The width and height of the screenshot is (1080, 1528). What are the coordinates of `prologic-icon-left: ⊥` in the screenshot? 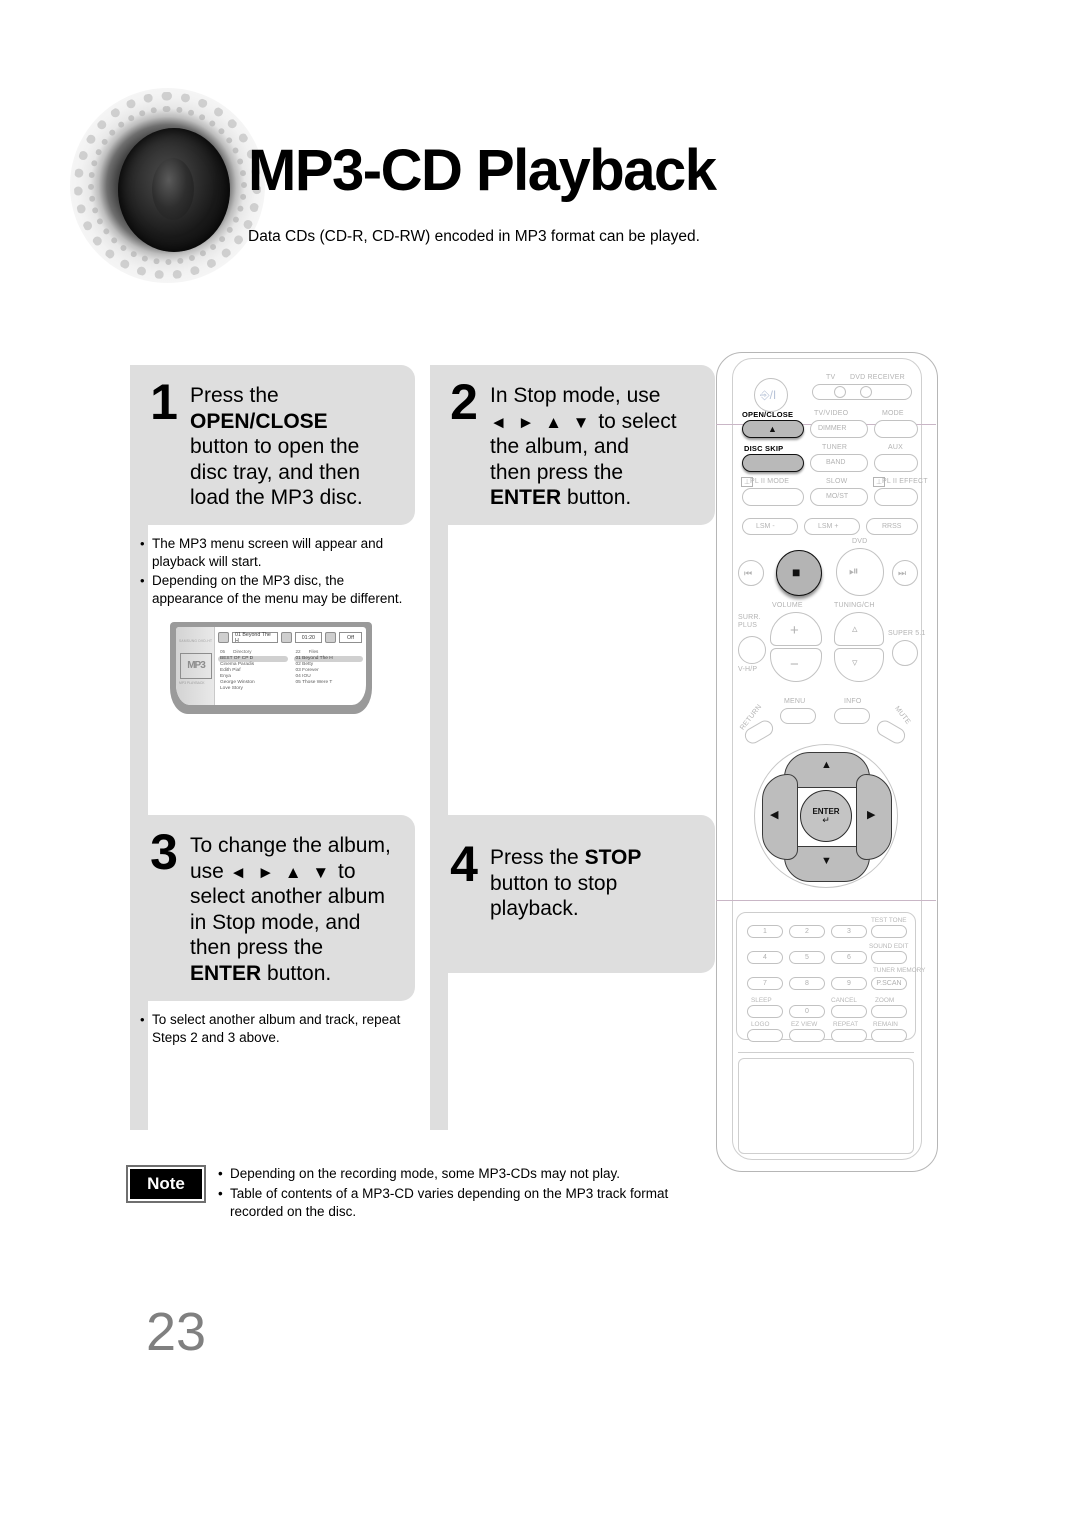 It's located at (747, 482).